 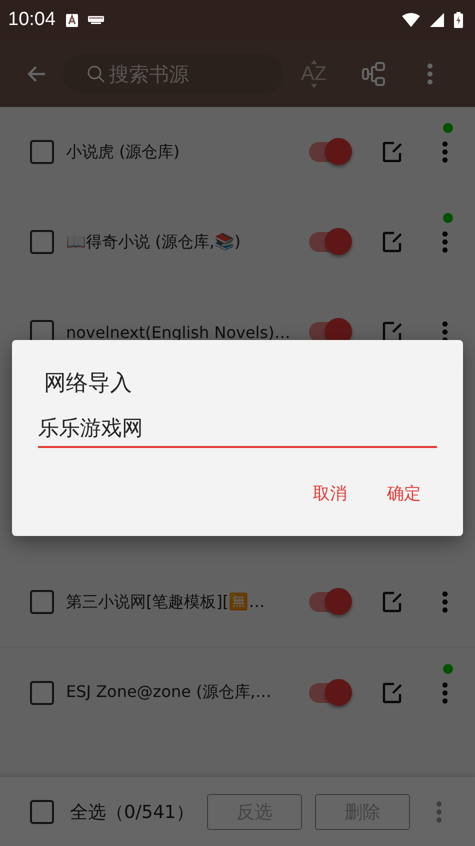 What do you see at coordinates (404, 493) in the screenshot?
I see `confirm-button: 确定` at bounding box center [404, 493].